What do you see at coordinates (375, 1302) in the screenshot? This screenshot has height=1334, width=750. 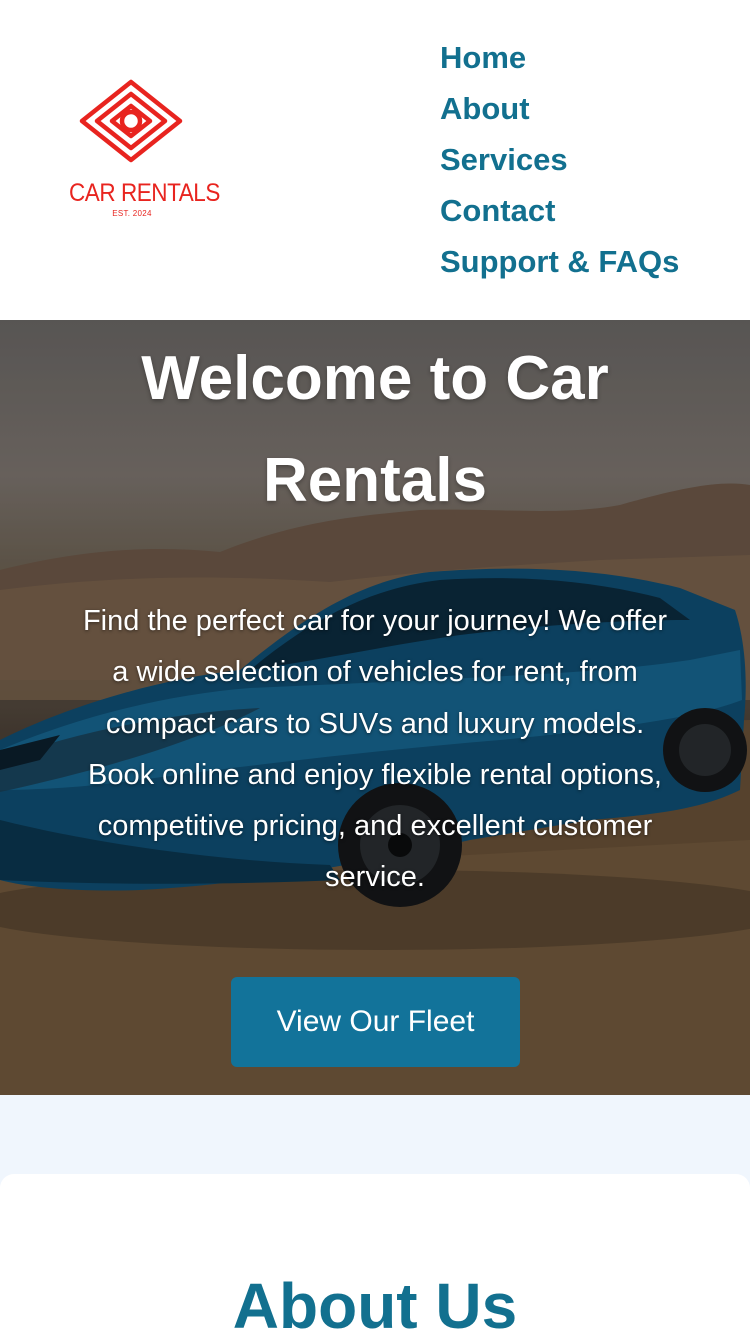 I see `about-heading: About Us` at bounding box center [375, 1302].